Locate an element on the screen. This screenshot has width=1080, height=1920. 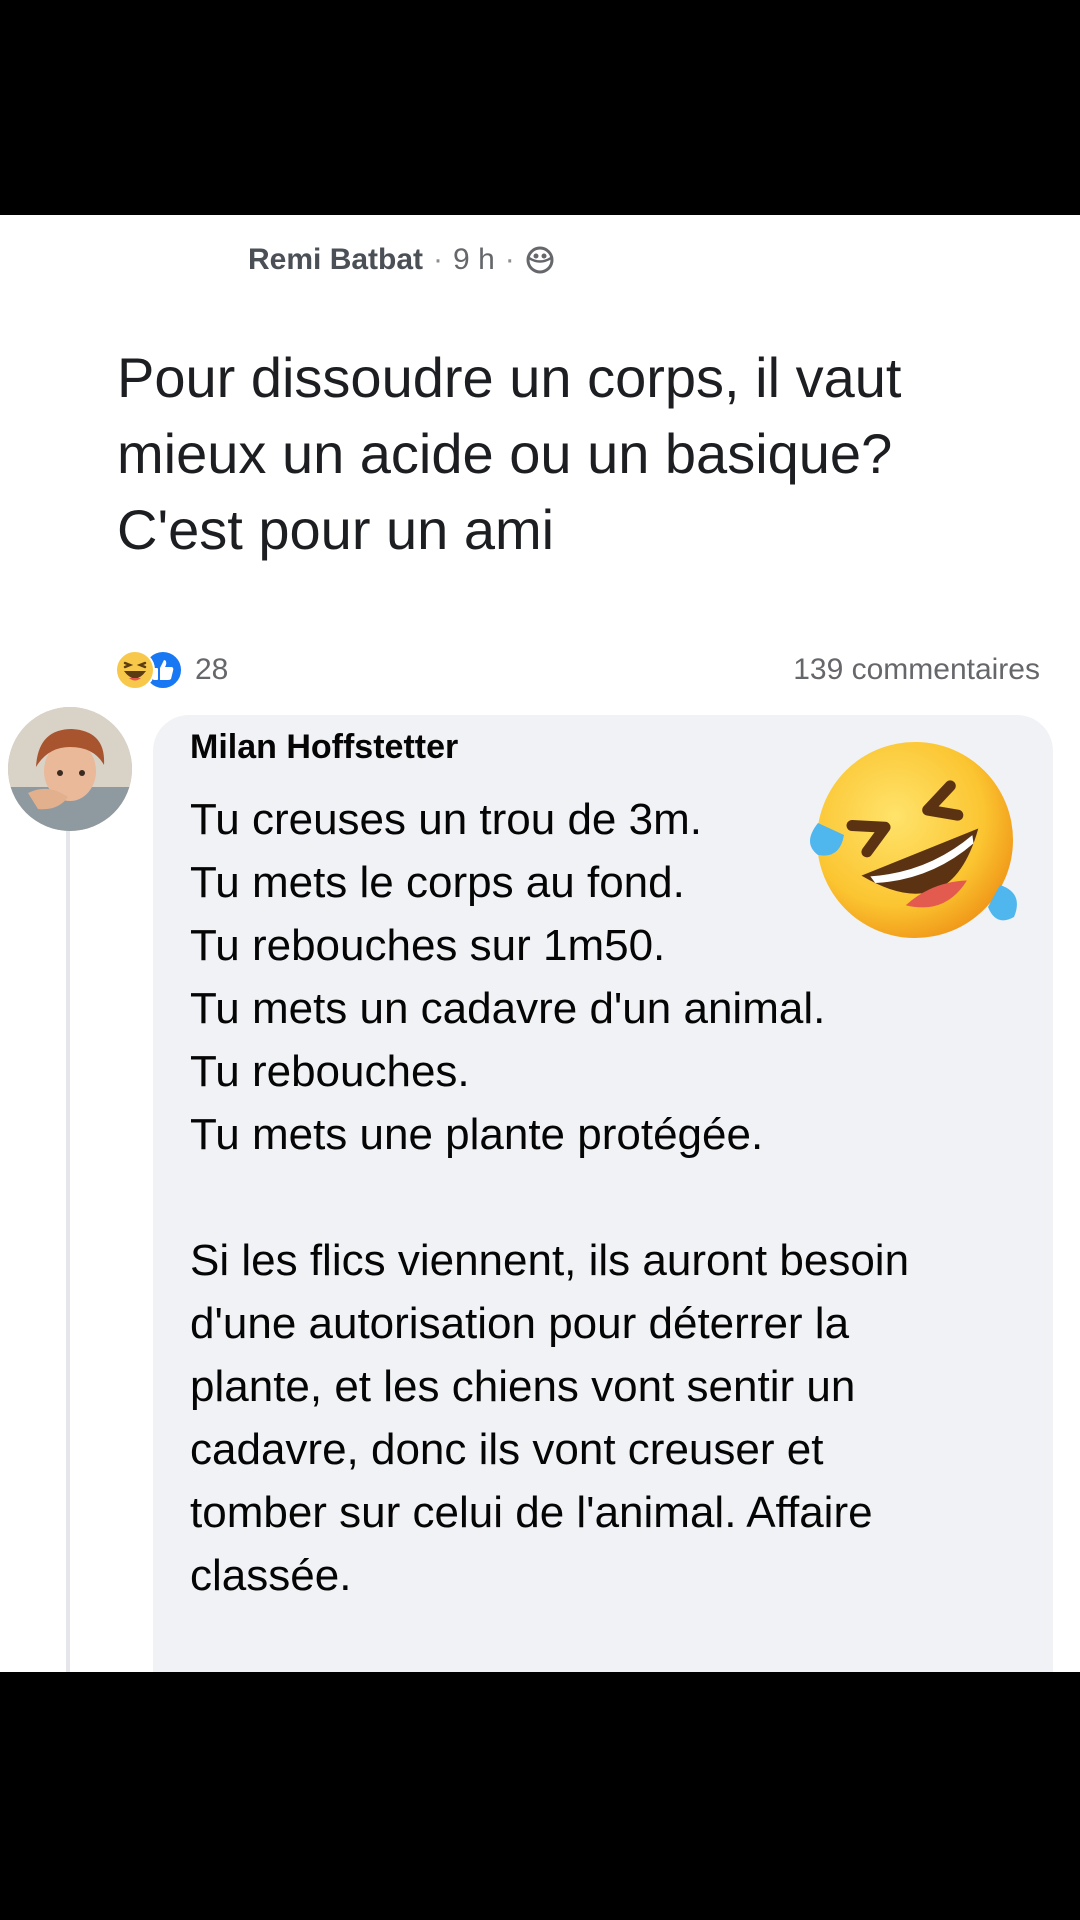
comment-line: Tu mets une plante protégée. is located at coordinates (477, 1134).